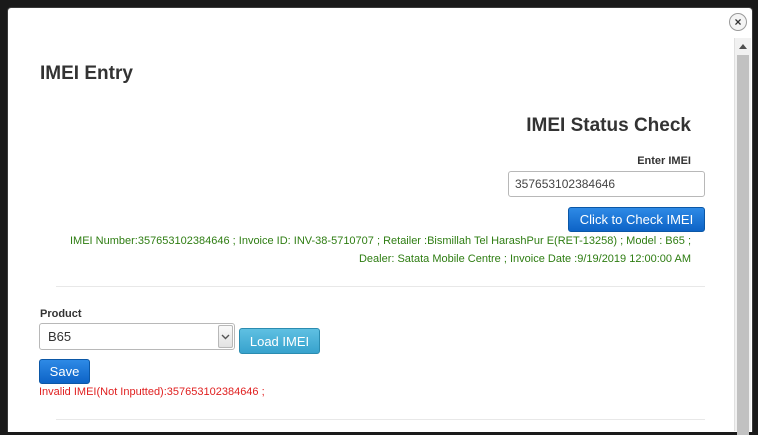  Describe the element at coordinates (664, 161) in the screenshot. I see `imei-field-label: Enter IMEI` at that location.